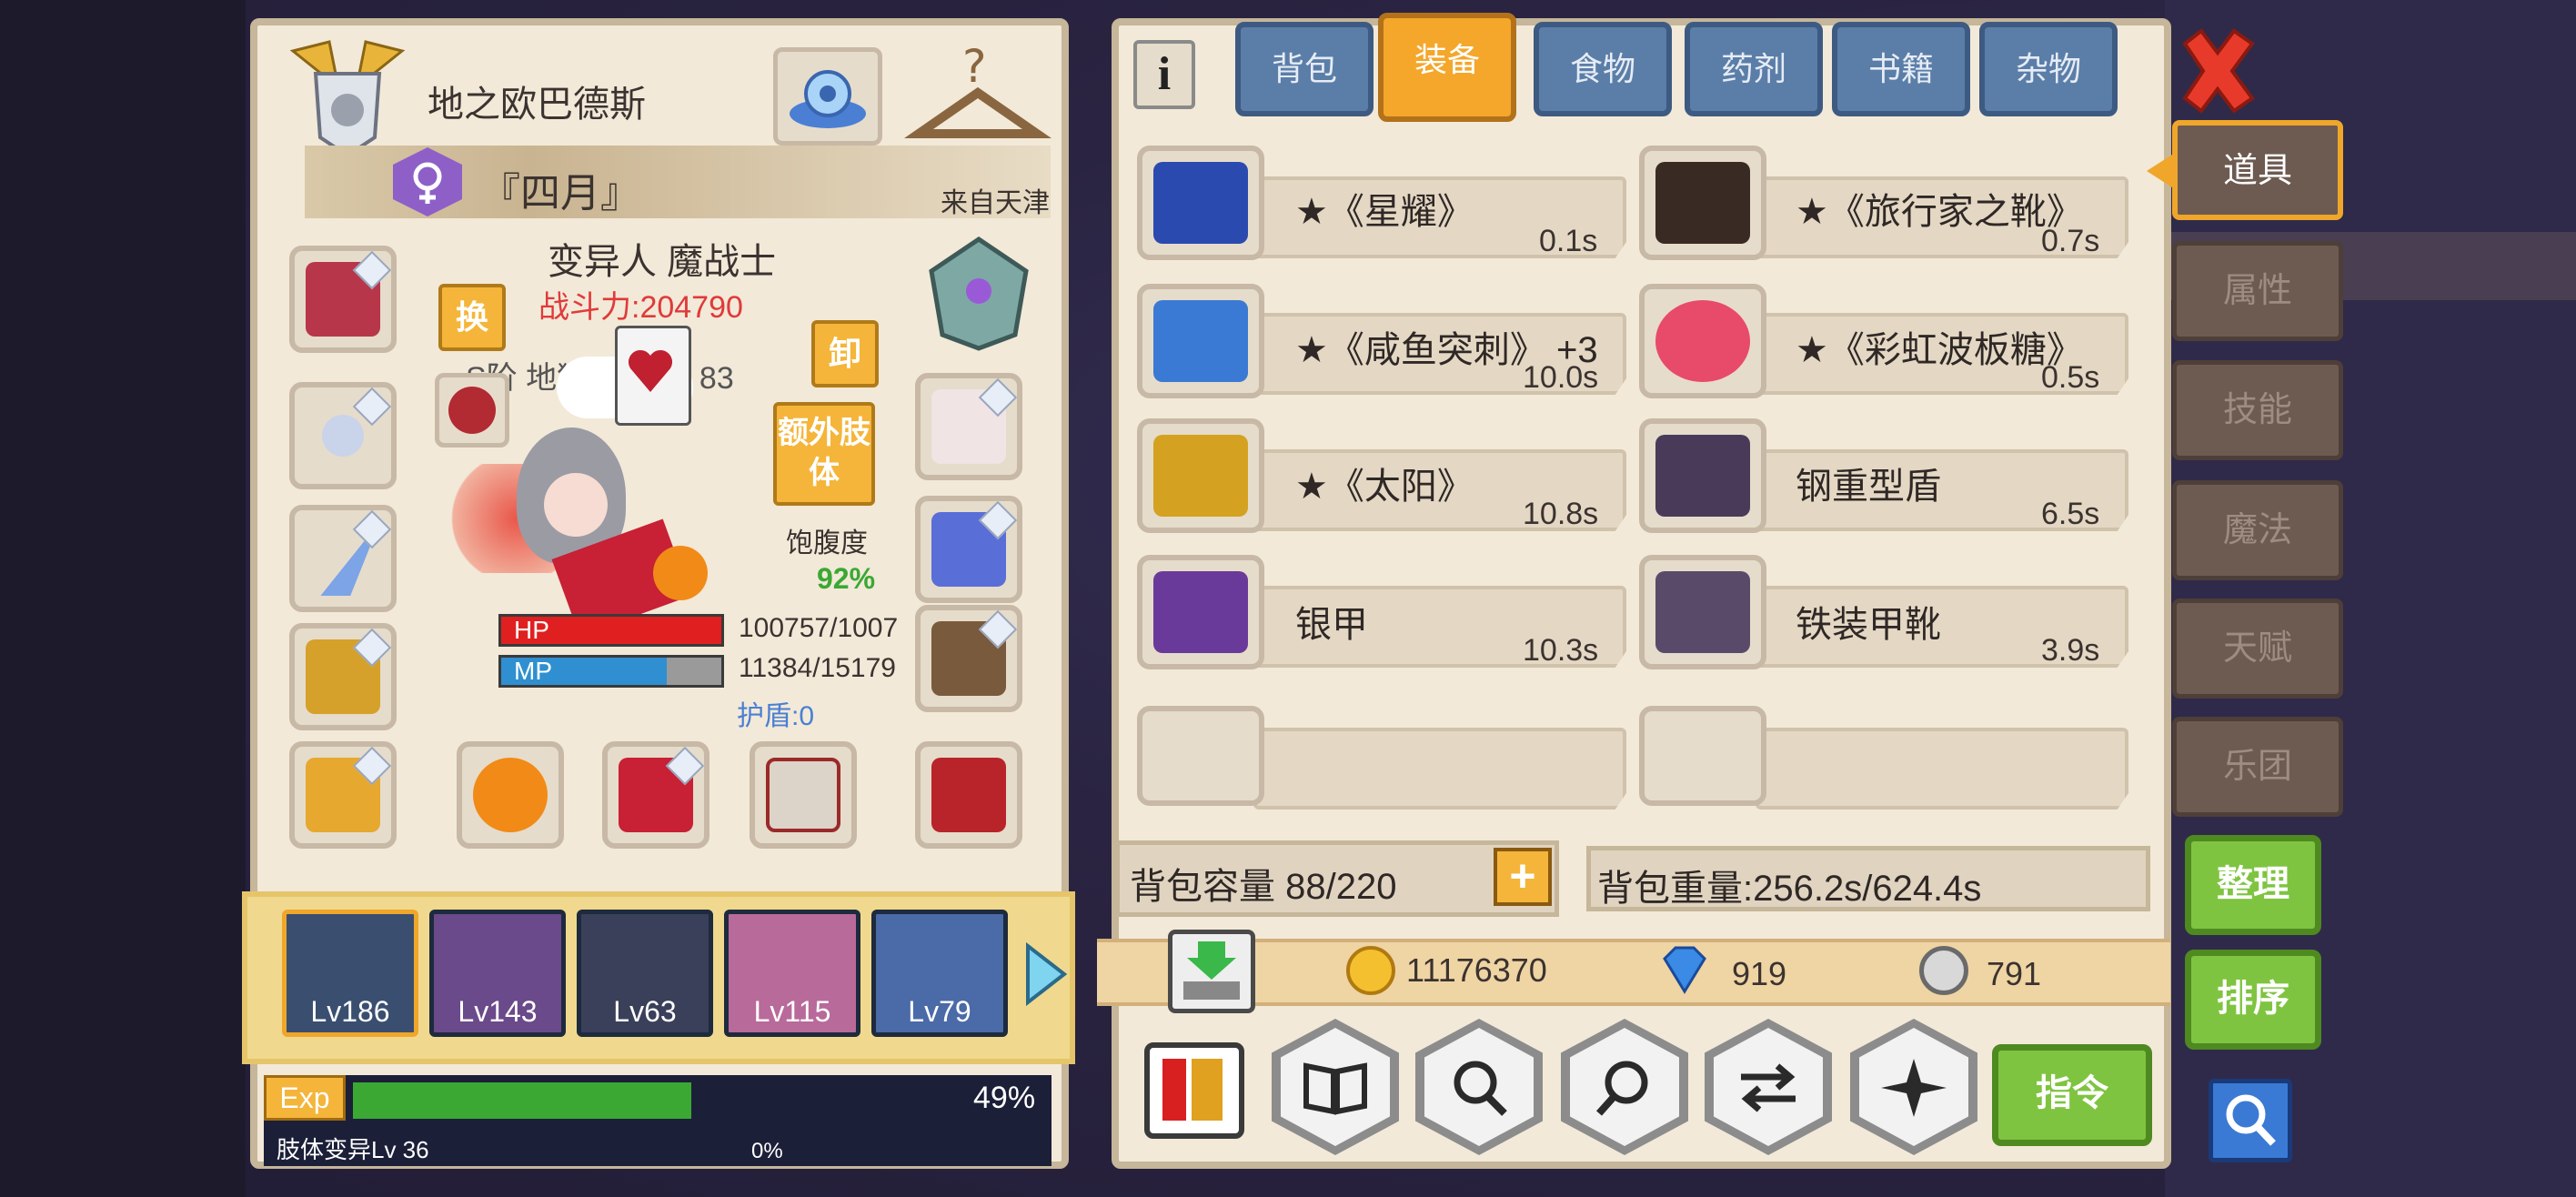  Describe the element at coordinates (776, 716) in the screenshot. I see `shield-value: 护盾:0` at that location.